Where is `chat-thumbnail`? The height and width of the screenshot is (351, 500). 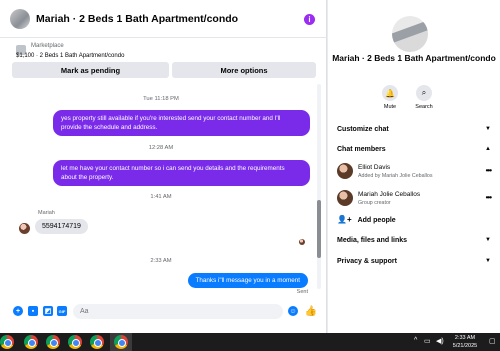 chat-thumbnail is located at coordinates (20, 18).